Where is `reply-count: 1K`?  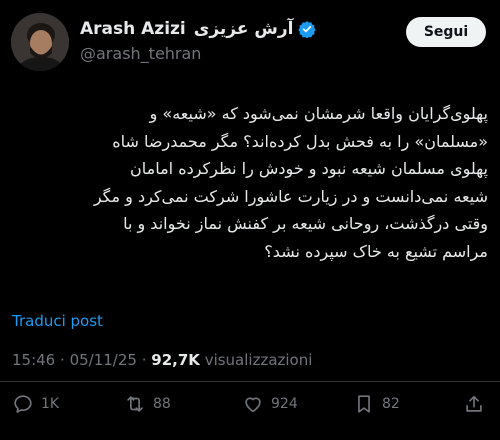
reply-count: 1K is located at coordinates (50, 404).